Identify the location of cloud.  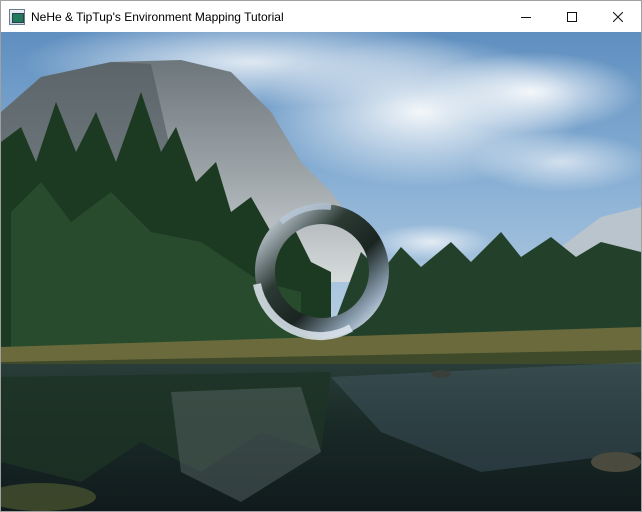
(431, 242).